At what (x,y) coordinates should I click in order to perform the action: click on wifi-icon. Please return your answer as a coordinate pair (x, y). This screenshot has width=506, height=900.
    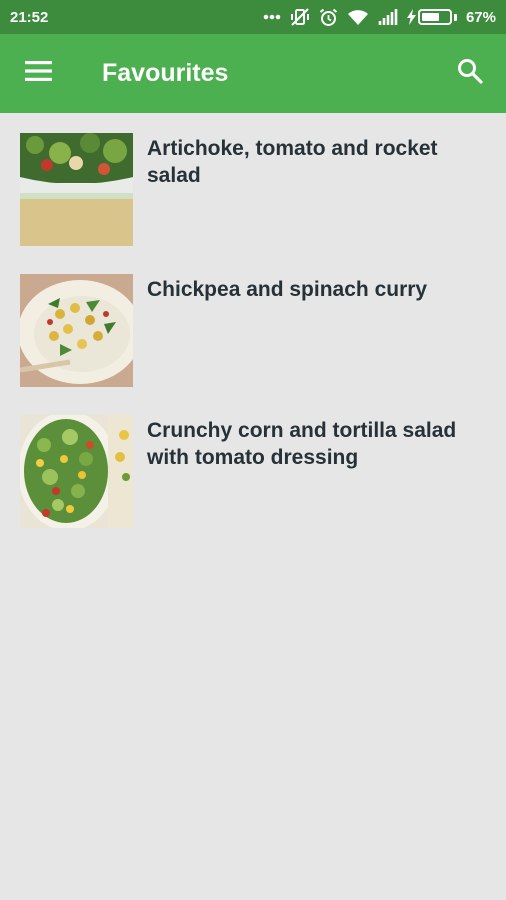
    Looking at the image, I should click on (358, 17).